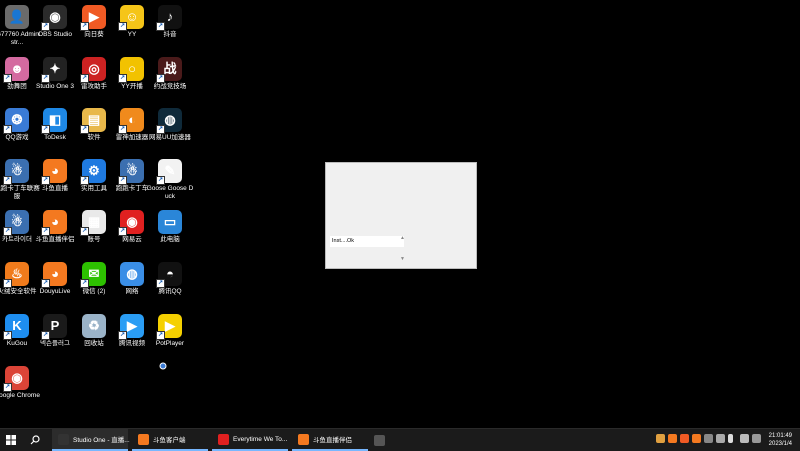 The width and height of the screenshot is (800, 451). Describe the element at coordinates (93, 70) in the screenshot. I see `assistant-icon: ◎ ↗` at that location.